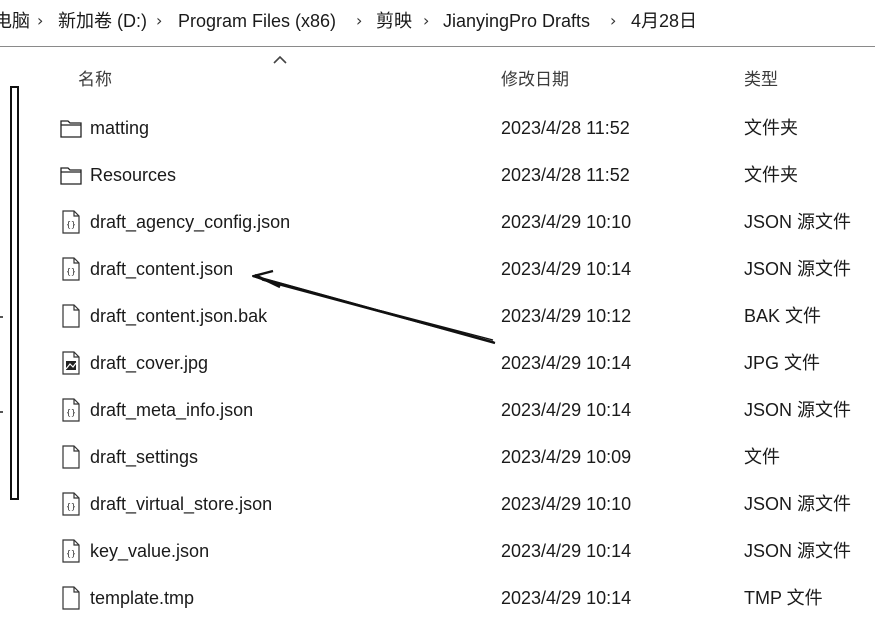 This screenshot has height=633, width=875. What do you see at coordinates (516, 21) in the screenshot?
I see `breadcrumb-item-drafts: JianyingPro Drafts` at bounding box center [516, 21].